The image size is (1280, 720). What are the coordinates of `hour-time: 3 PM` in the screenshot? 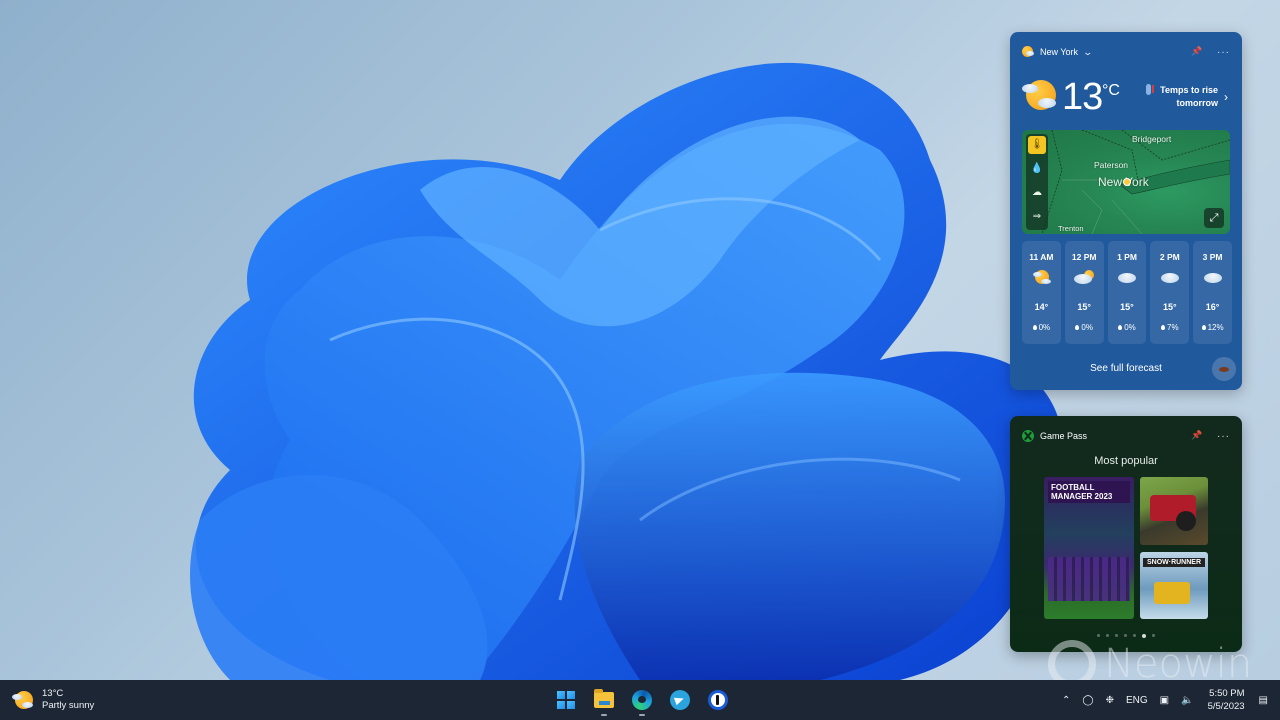 It's located at (1212, 257).